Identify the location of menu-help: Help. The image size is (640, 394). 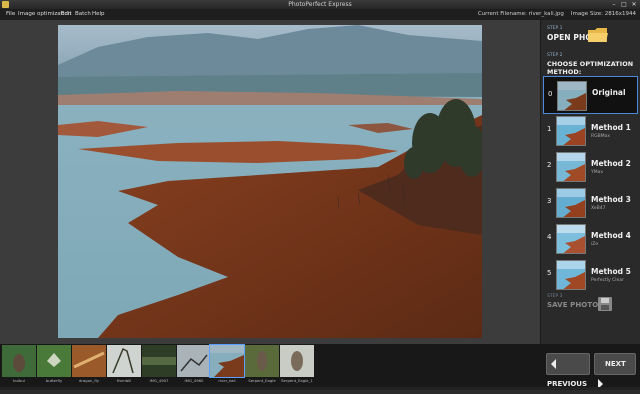
(98, 14).